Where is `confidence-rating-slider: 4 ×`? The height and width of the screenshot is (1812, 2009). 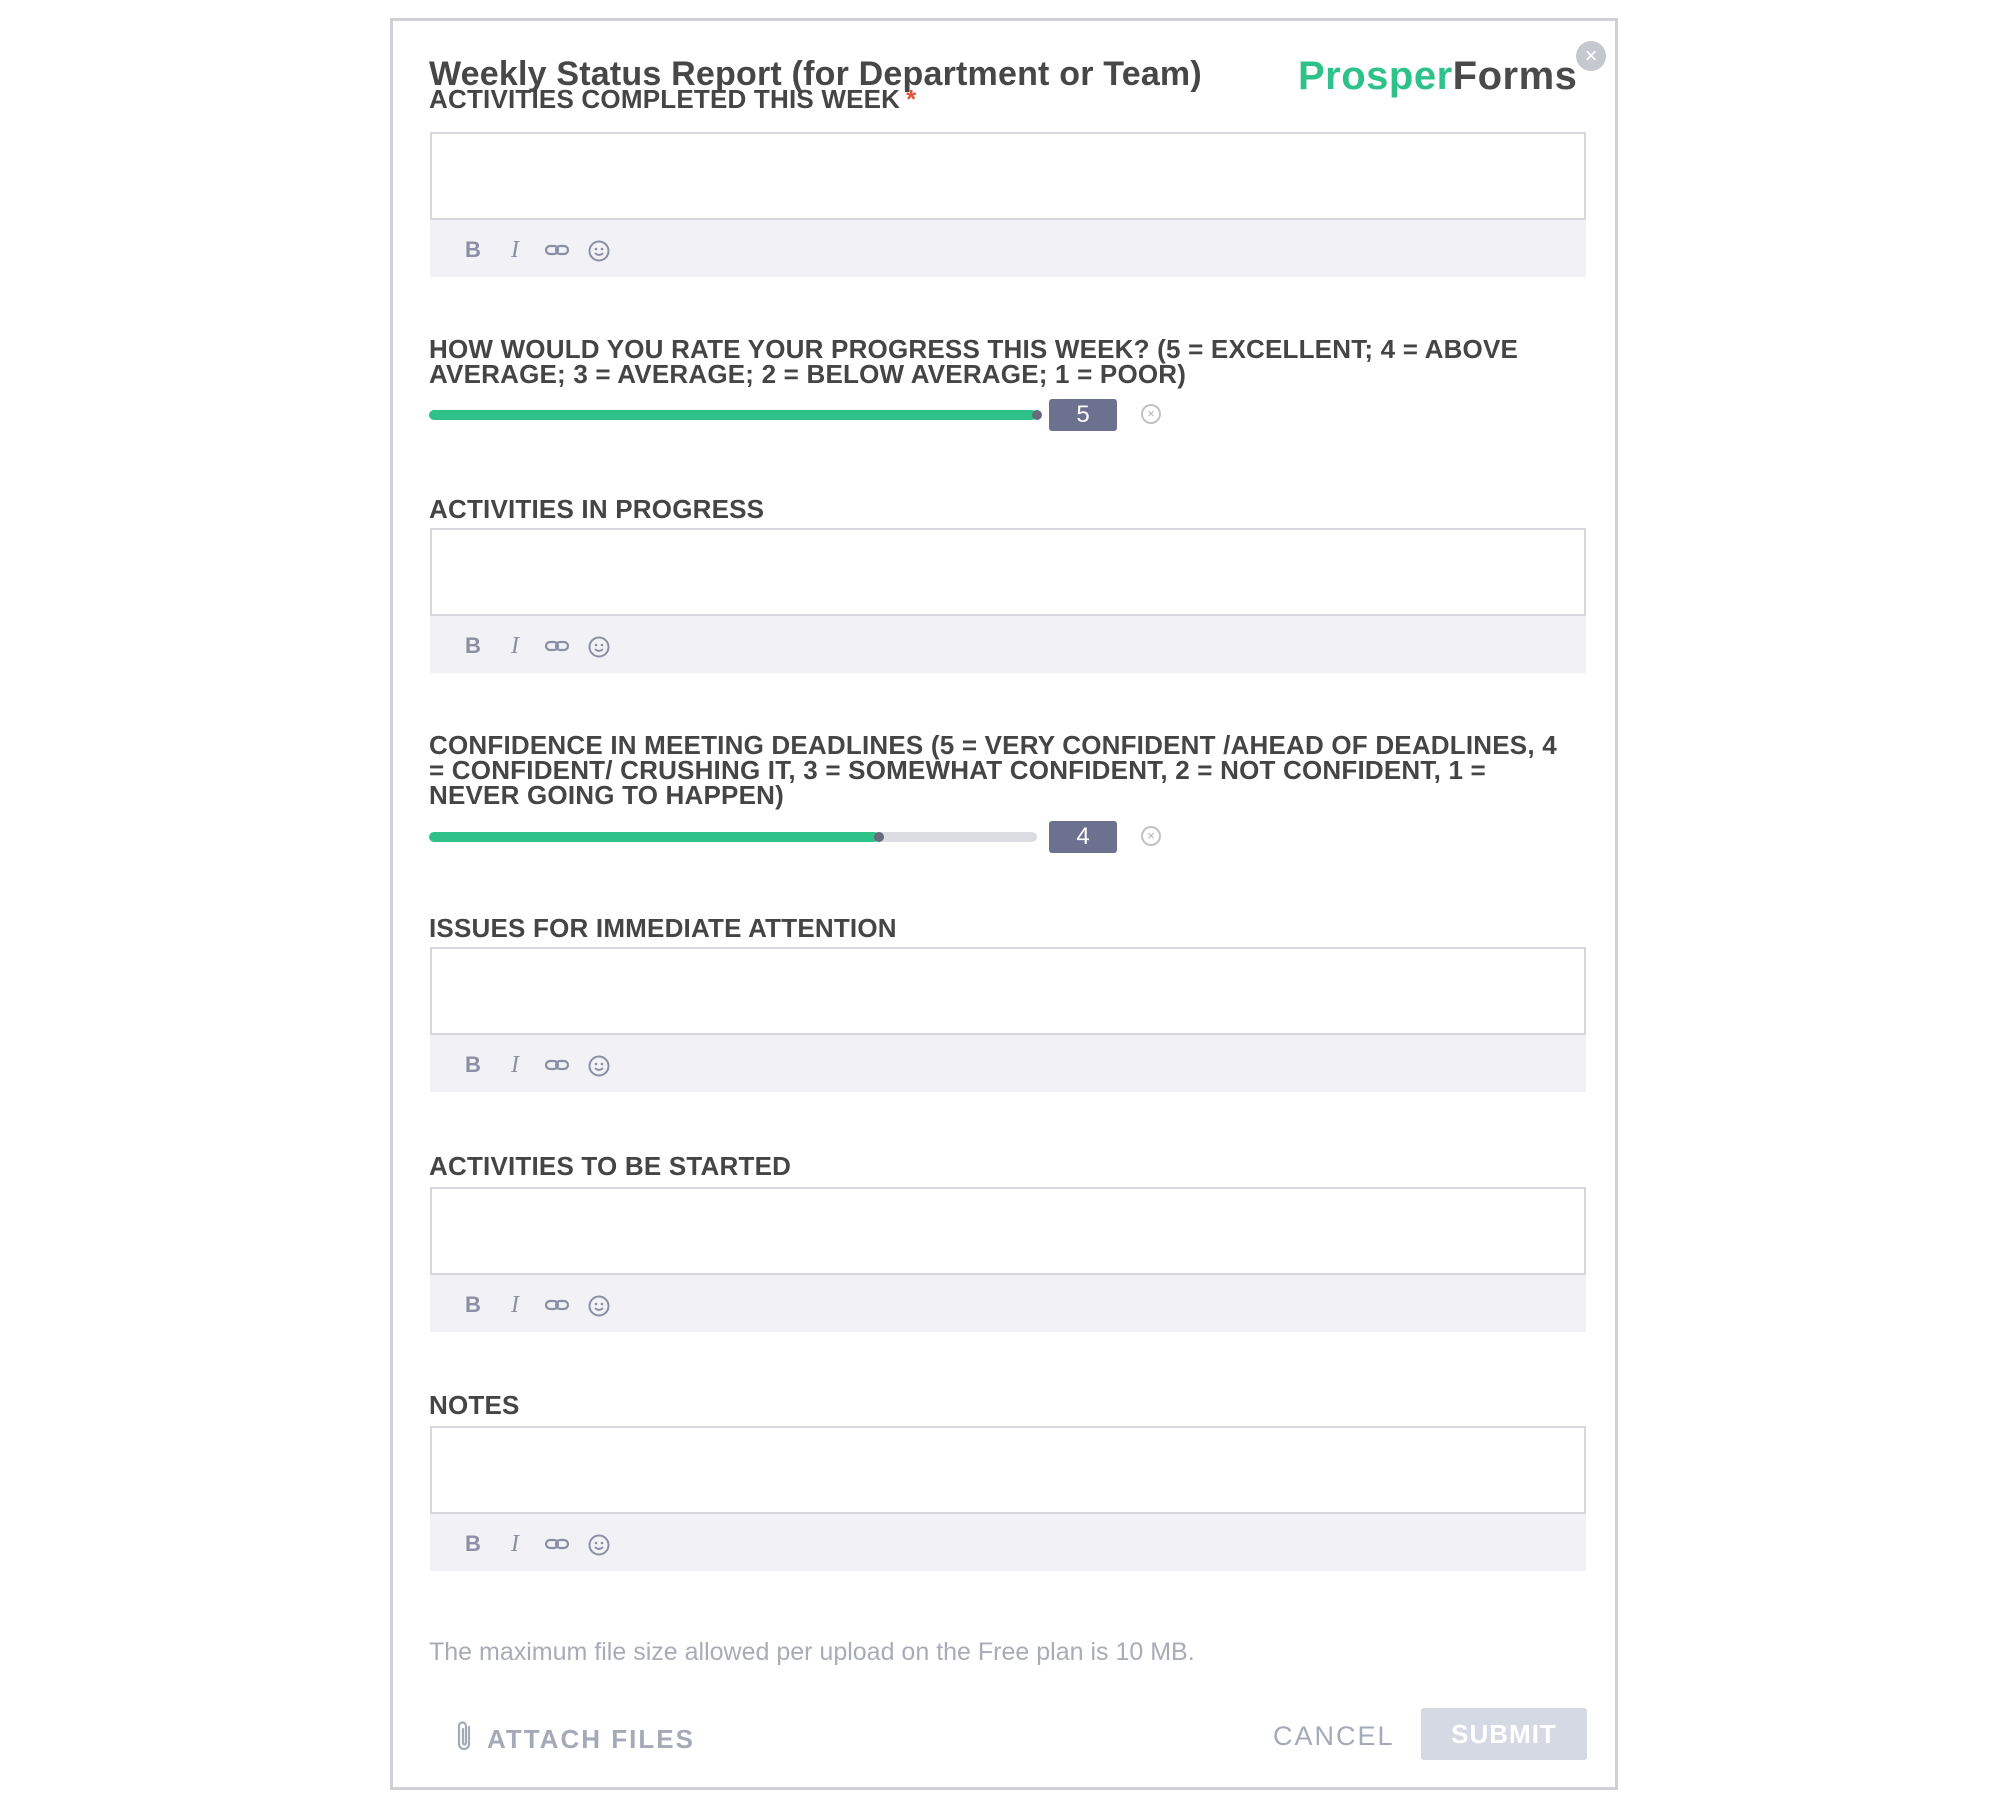 confidence-rating-slider: 4 × is located at coordinates (809, 838).